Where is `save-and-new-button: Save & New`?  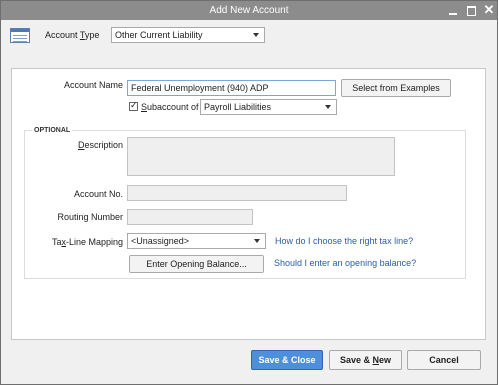 save-and-new-button: Save & New is located at coordinates (365, 360).